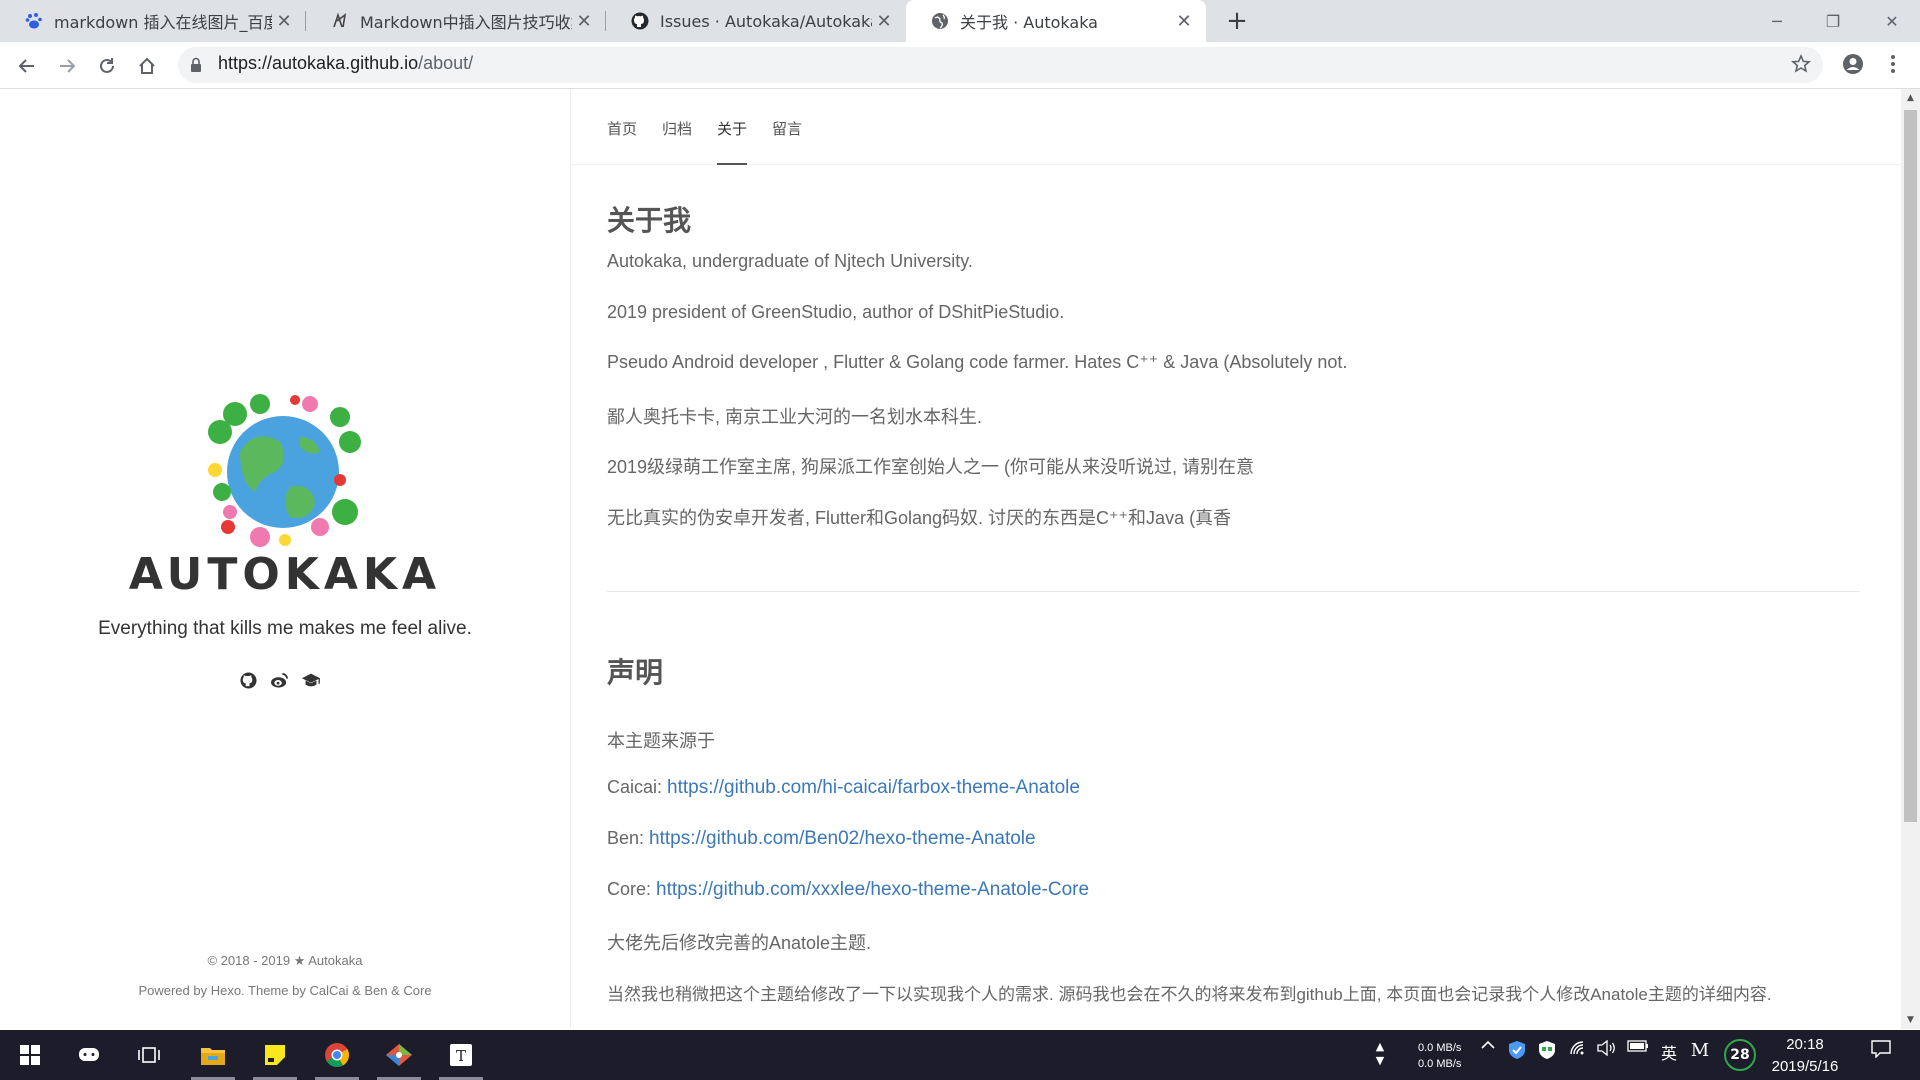 This screenshot has width=1920, height=1080. What do you see at coordinates (399, 1057) in the screenshot?
I see `git-icon` at bounding box center [399, 1057].